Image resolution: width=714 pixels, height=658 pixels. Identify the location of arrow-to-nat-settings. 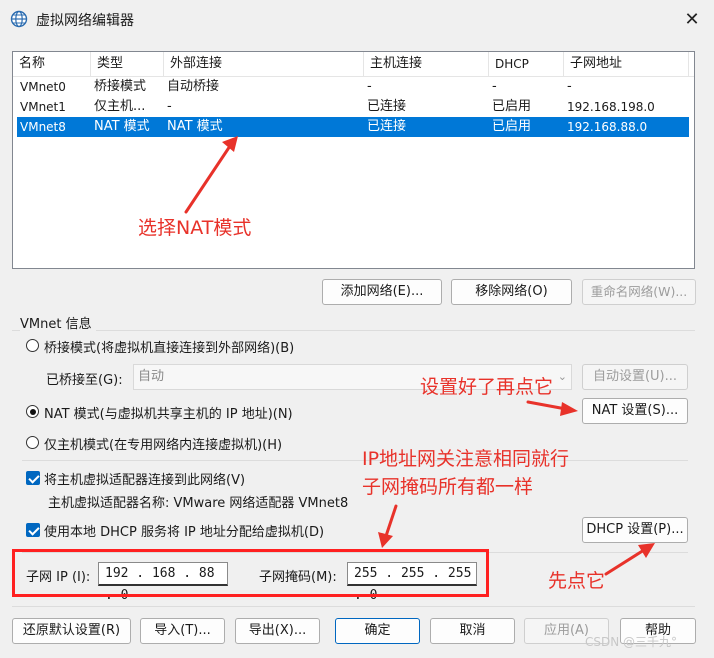
(547, 405).